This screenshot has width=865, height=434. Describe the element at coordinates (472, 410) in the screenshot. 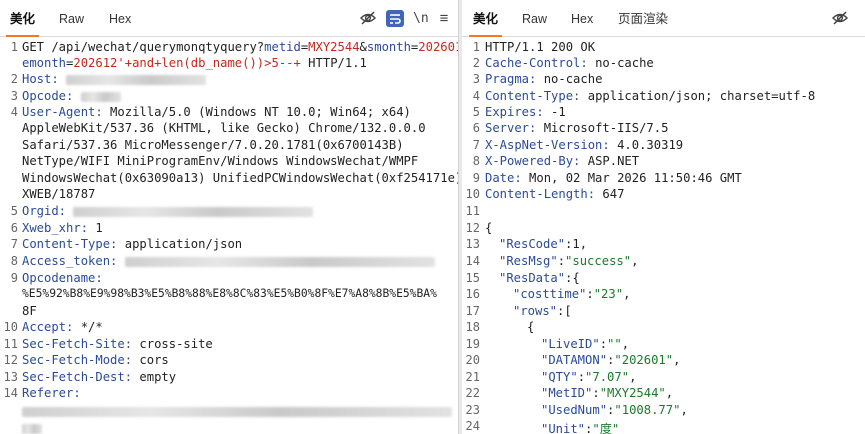

I see `line-number: 23` at that location.